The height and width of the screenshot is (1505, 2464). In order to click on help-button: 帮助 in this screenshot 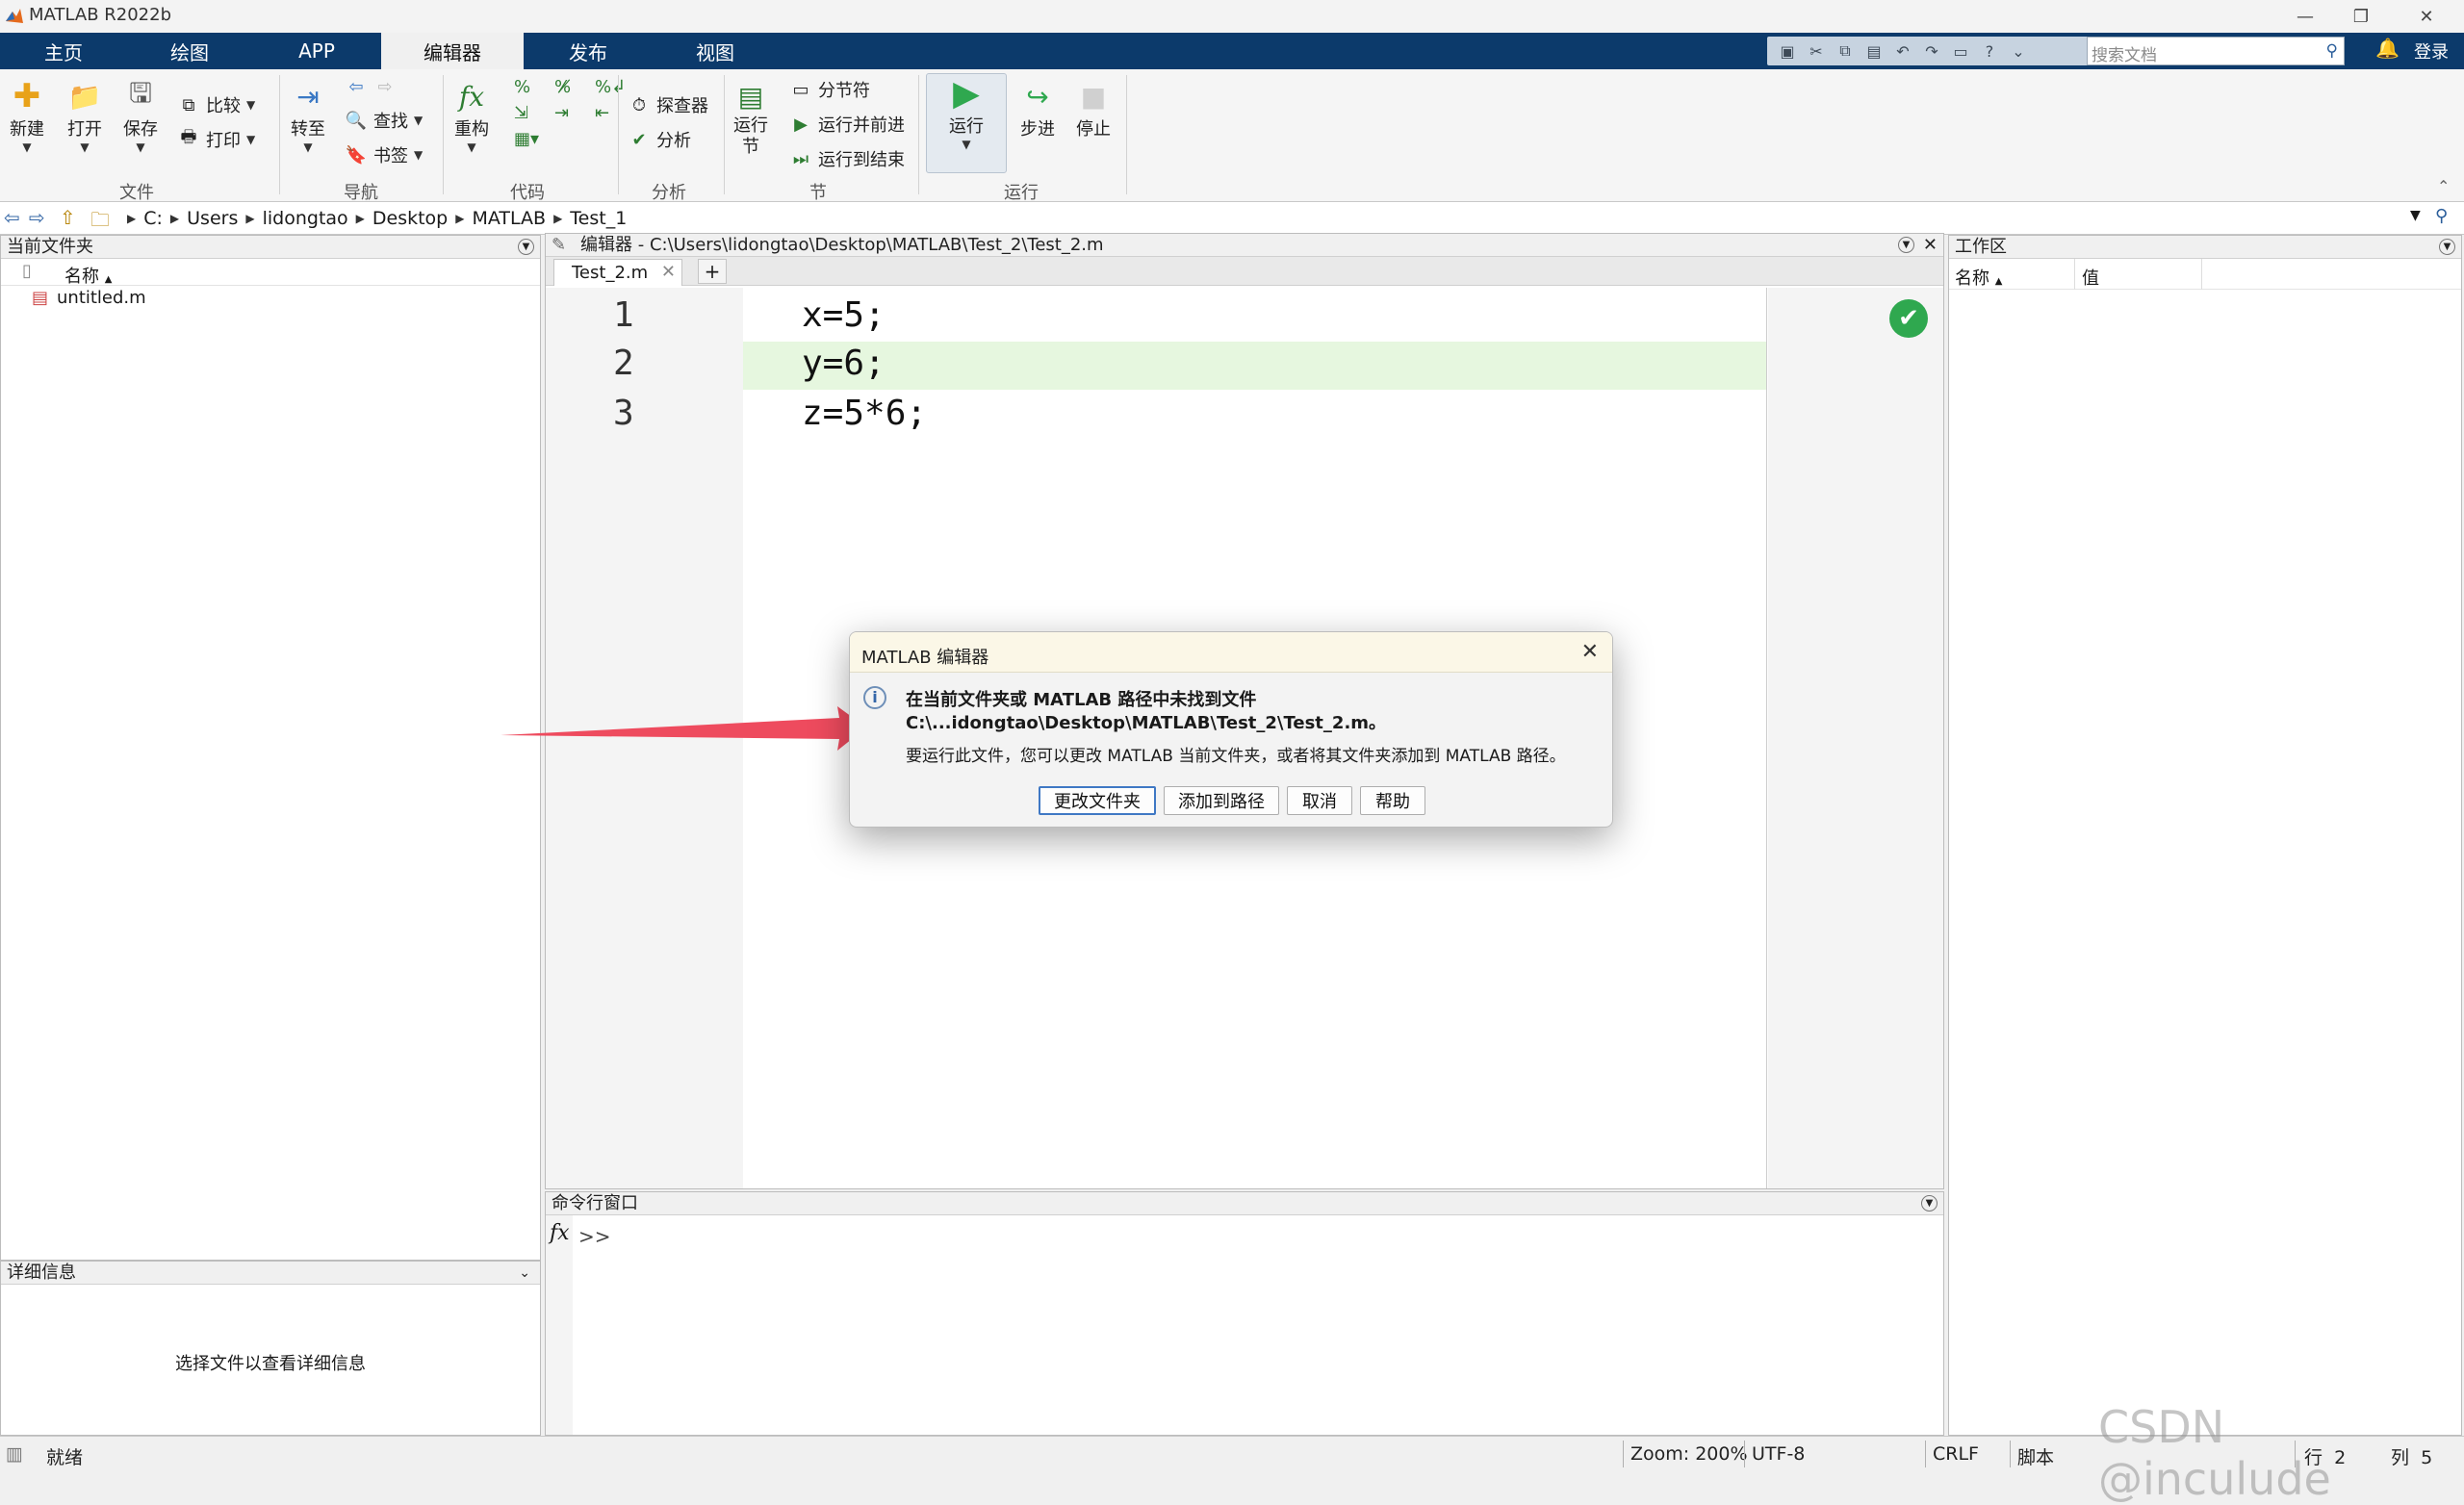, I will do `click(1392, 801)`.